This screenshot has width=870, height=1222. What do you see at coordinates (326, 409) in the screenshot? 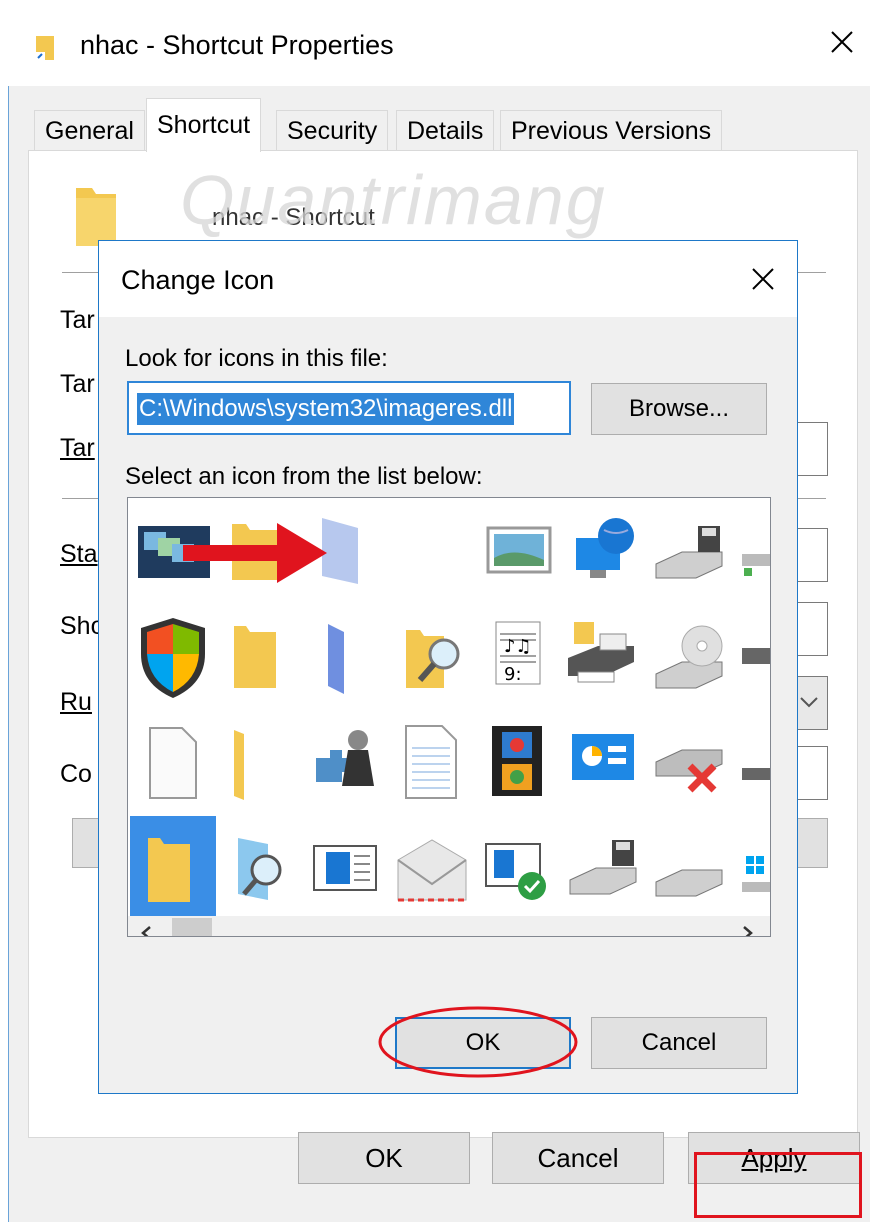
I see `path-value: C:\Windows\system32\imageres.dll` at bounding box center [326, 409].